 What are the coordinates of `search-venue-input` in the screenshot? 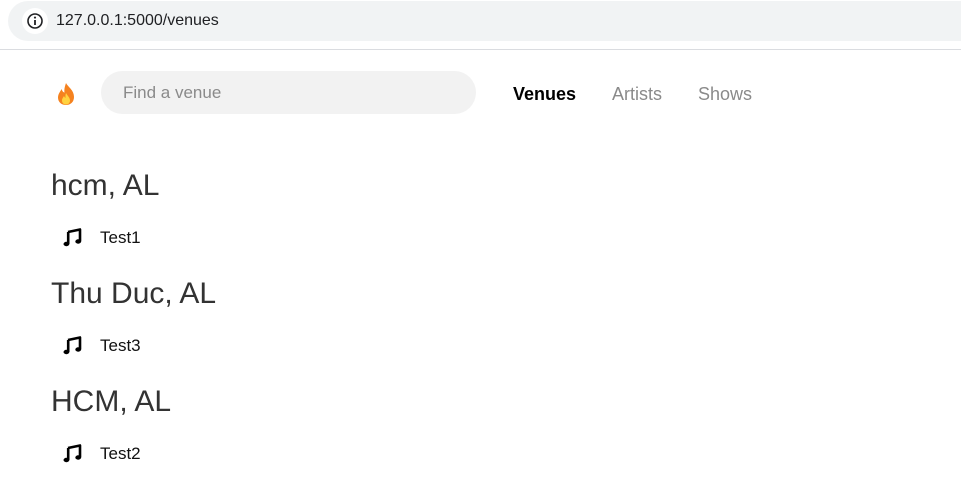 It's located at (288, 92).